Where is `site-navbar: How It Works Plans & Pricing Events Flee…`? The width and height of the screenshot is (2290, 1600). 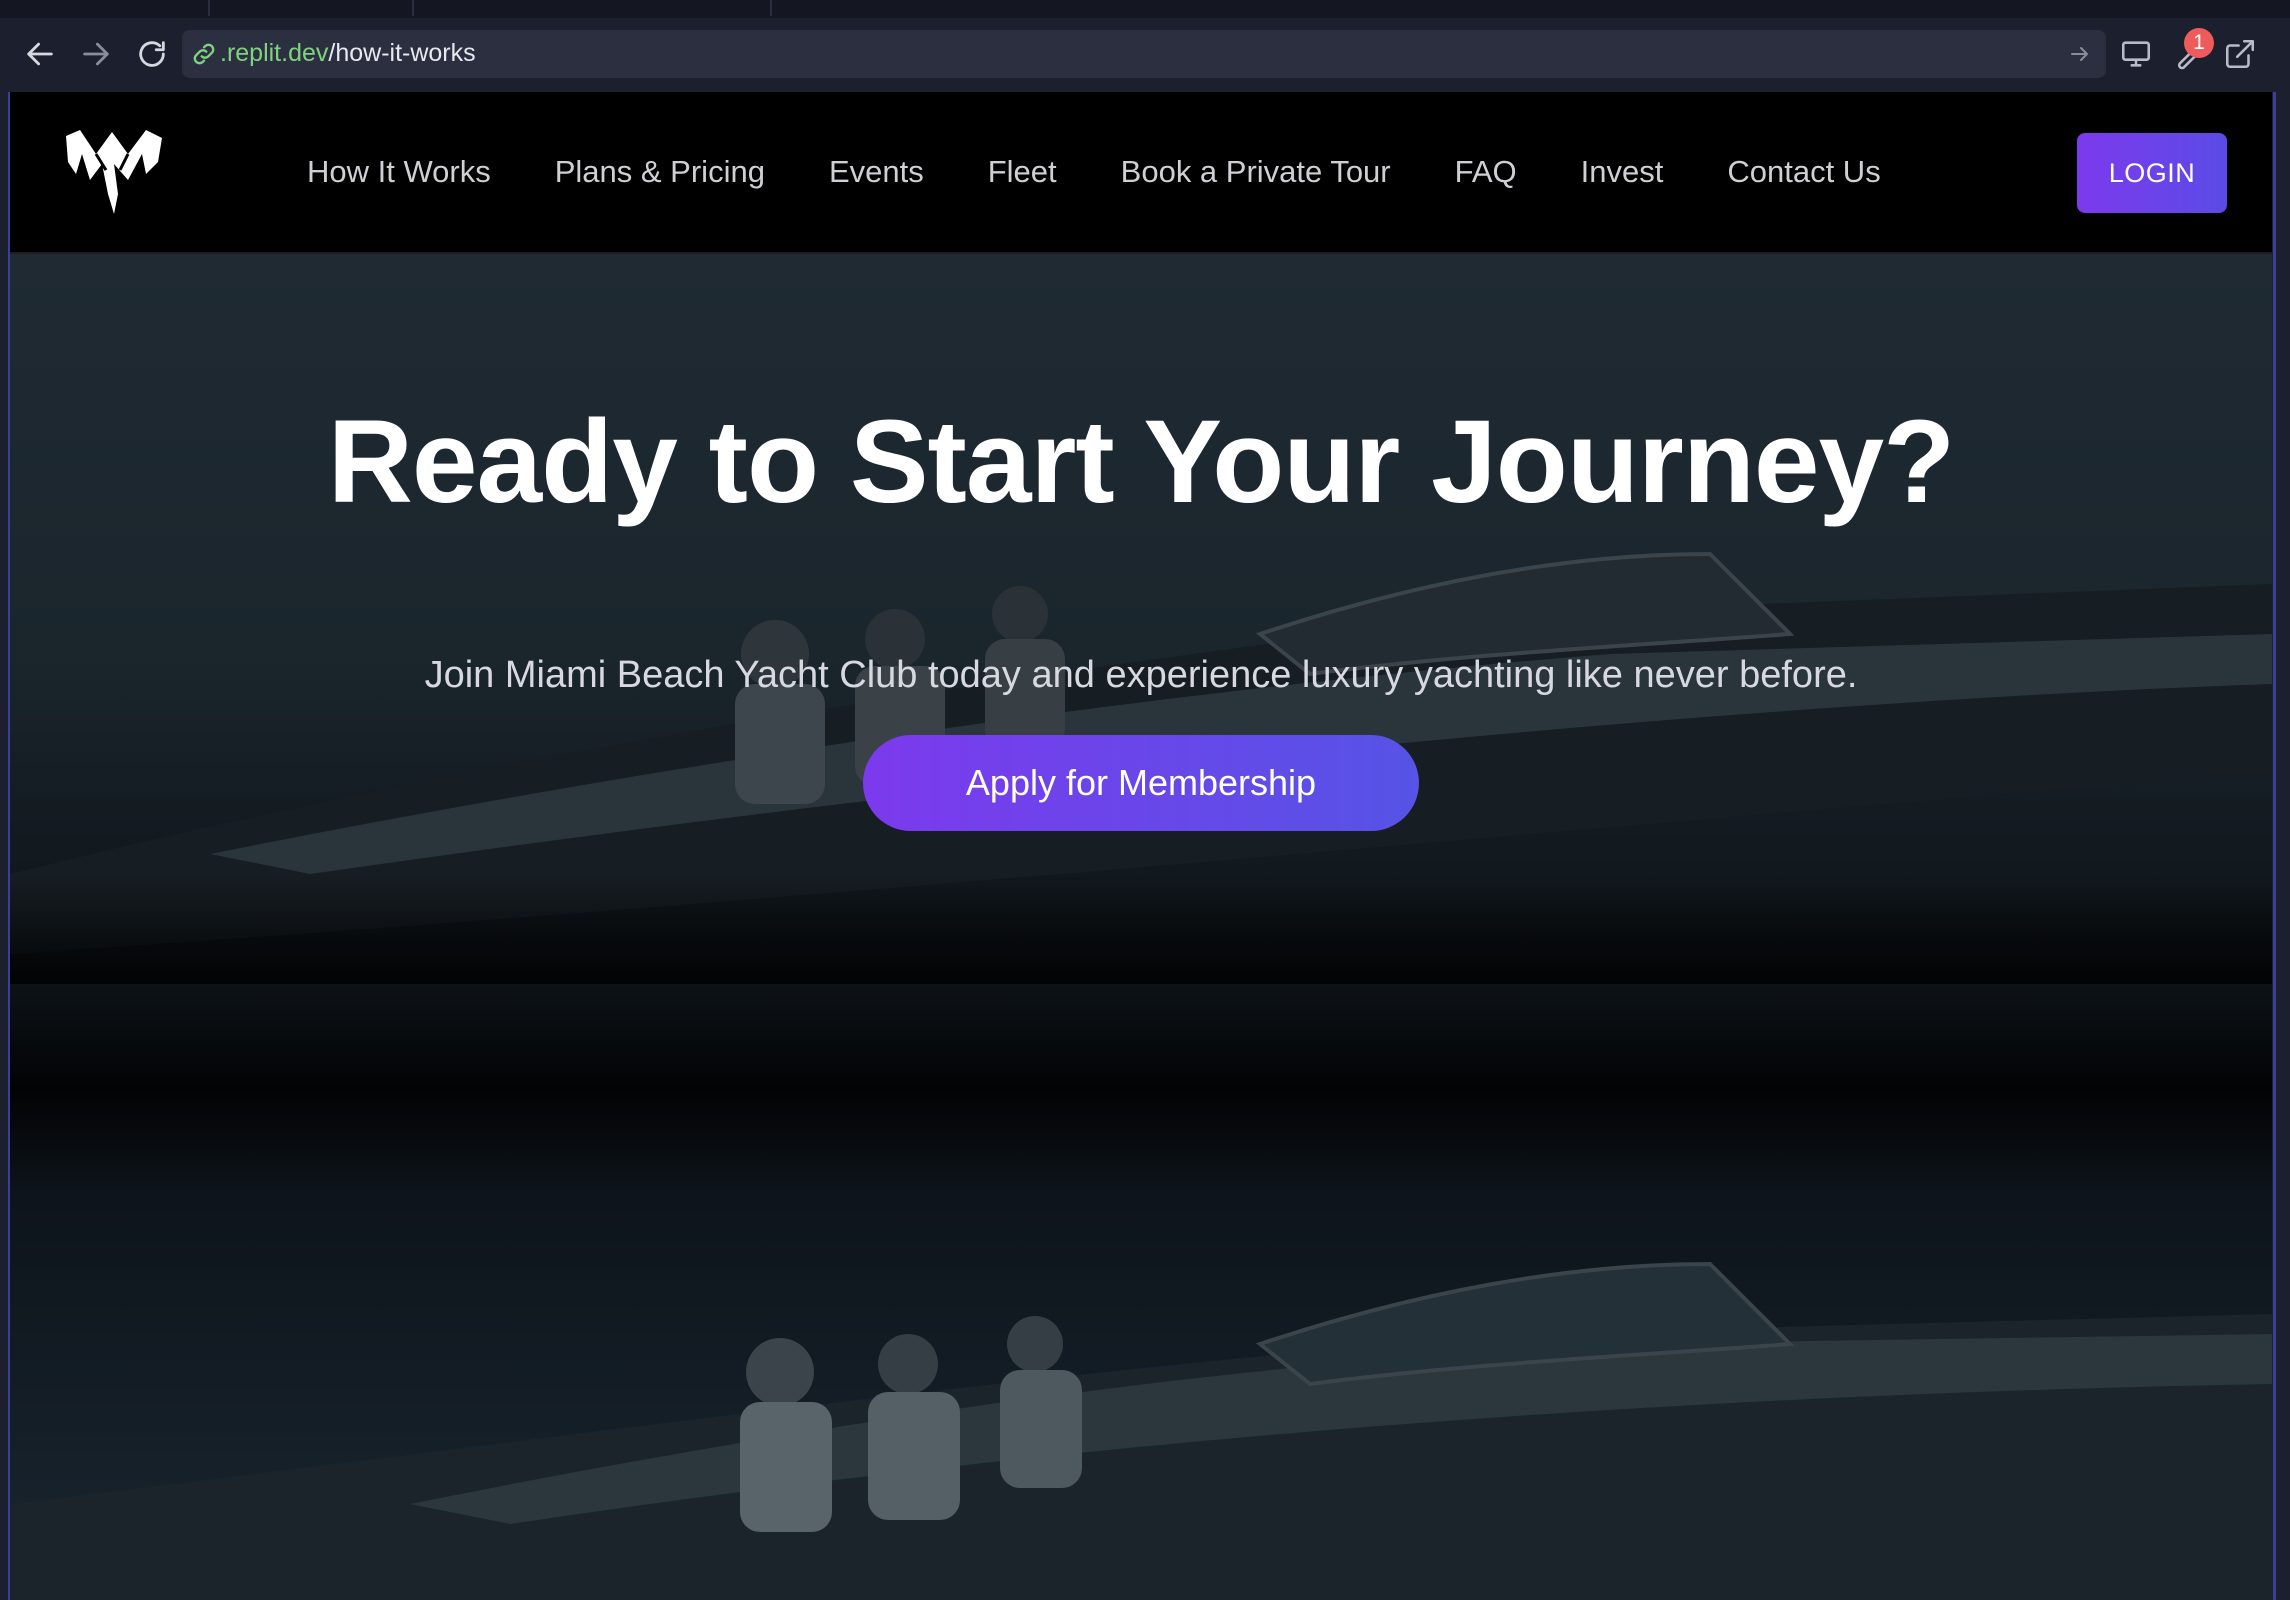
site-navbar: How It Works Plans & Pricing Events Flee… is located at coordinates (1141, 173).